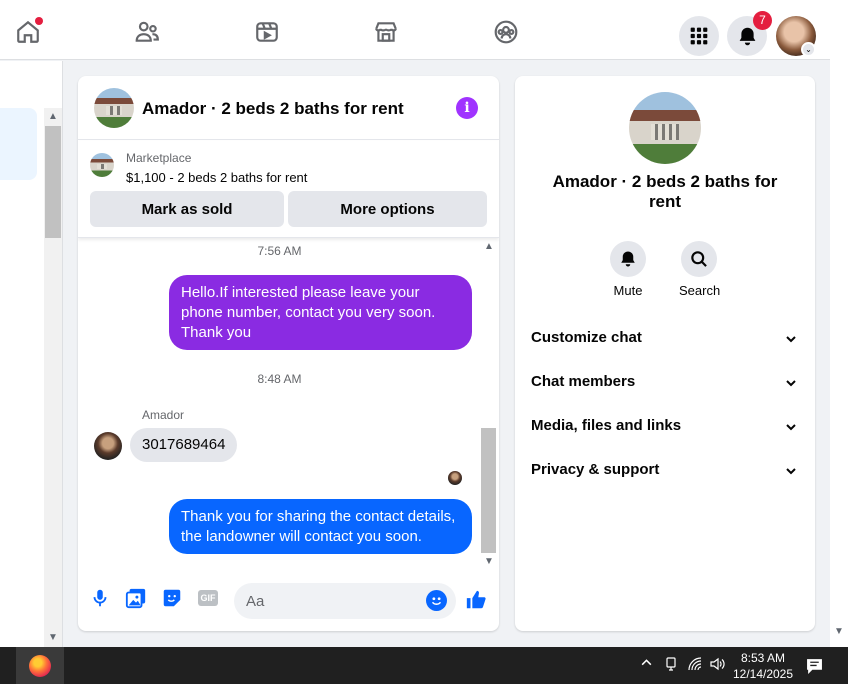 The image size is (848, 684). What do you see at coordinates (665, 473) in the screenshot?
I see `privacy-support-section: Privacy & support` at bounding box center [665, 473].